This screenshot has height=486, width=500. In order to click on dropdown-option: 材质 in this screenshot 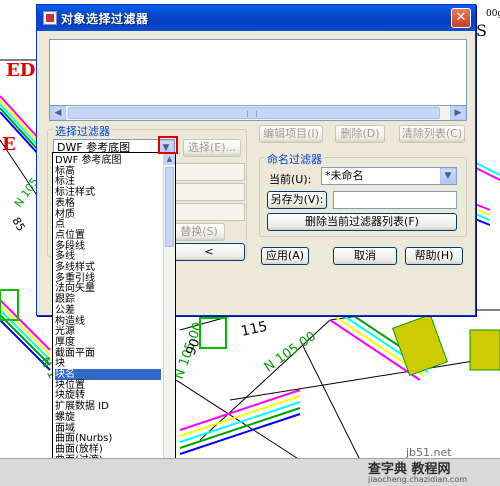, I will do `click(65, 214)`.